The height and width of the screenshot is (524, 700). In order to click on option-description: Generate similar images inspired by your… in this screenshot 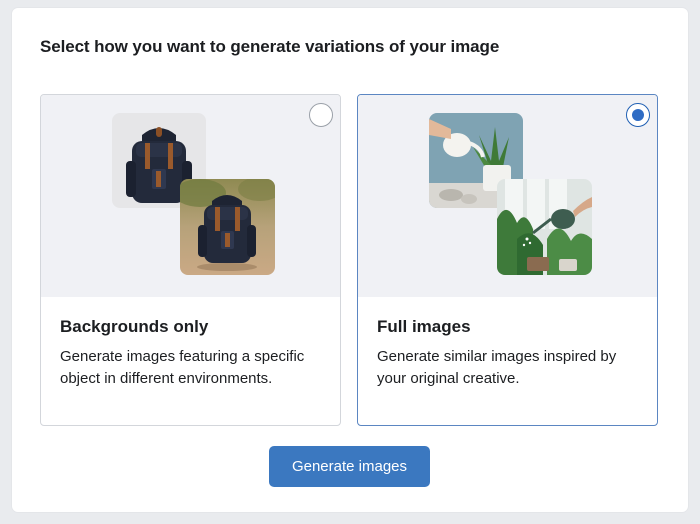, I will do `click(497, 367)`.